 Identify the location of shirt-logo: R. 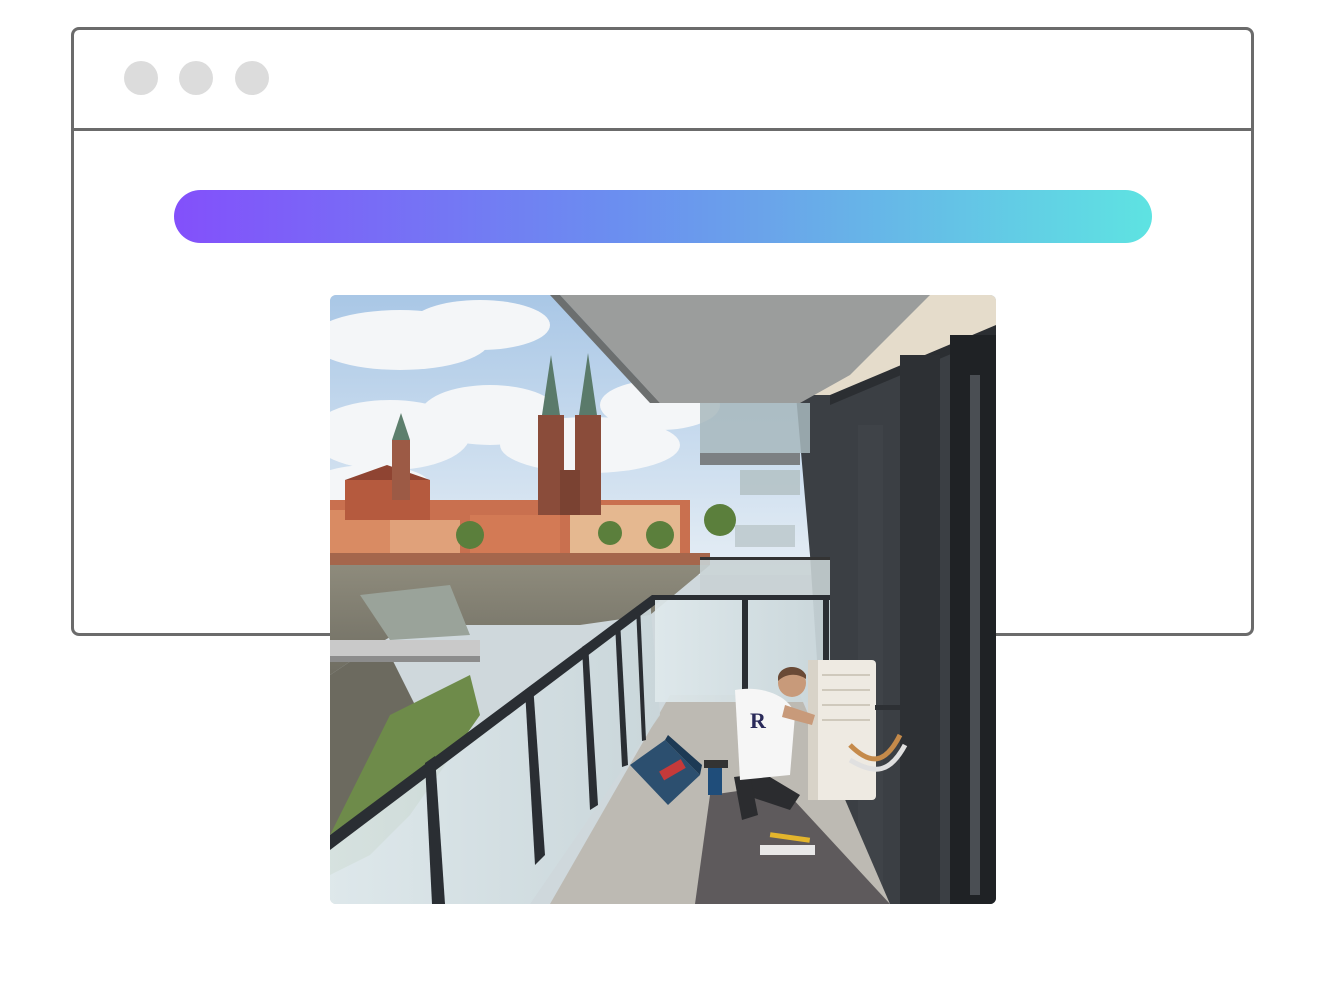
(758, 720).